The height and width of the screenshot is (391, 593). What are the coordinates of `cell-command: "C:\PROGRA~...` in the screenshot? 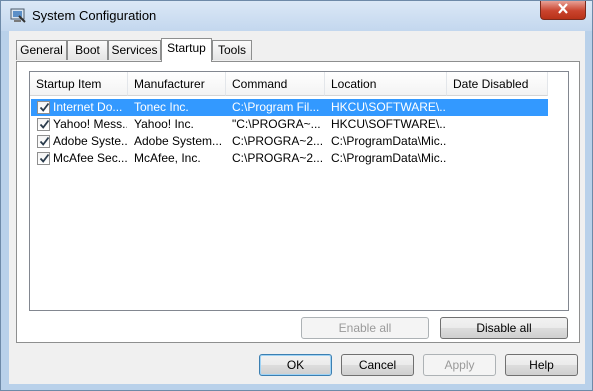 It's located at (276, 124).